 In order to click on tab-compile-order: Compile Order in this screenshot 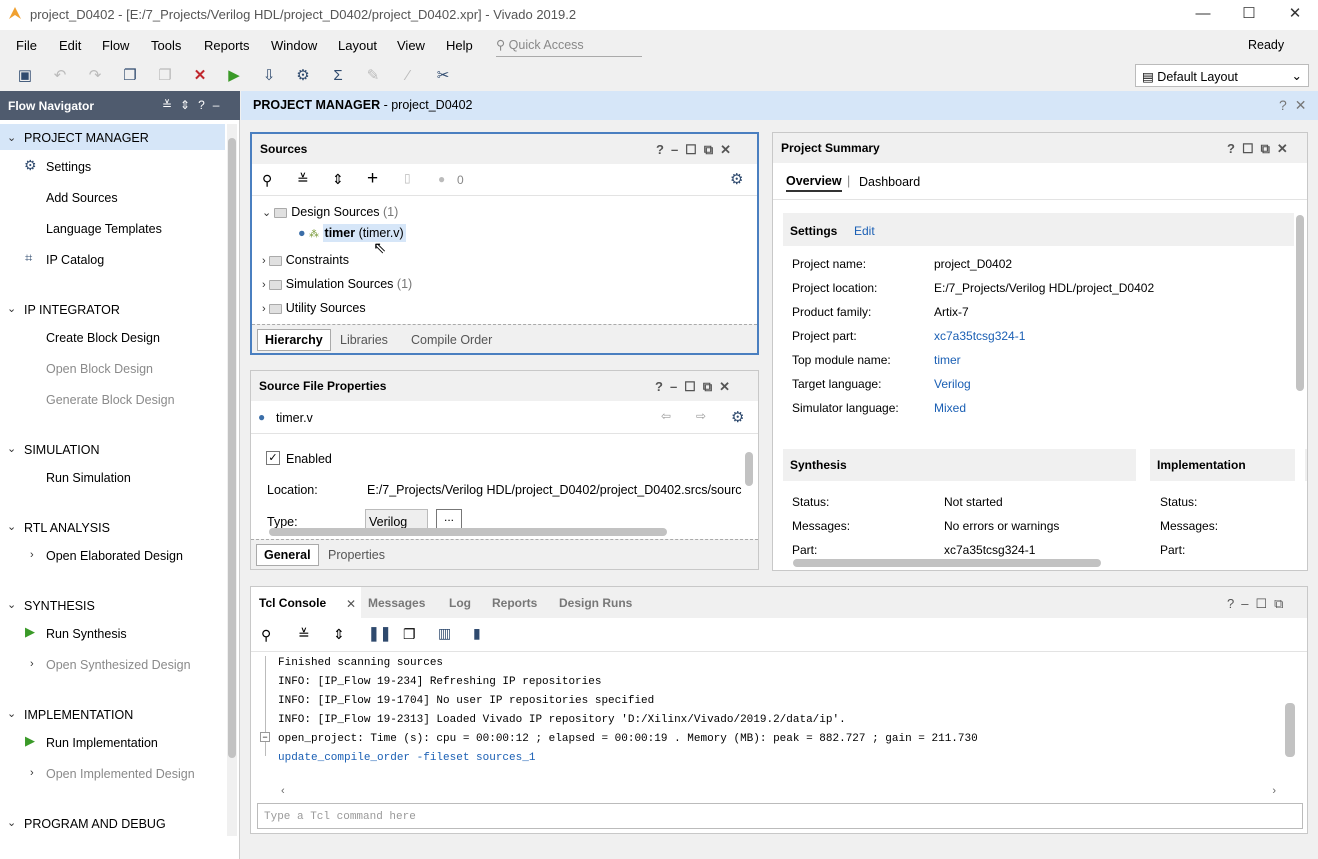, I will do `click(451, 340)`.